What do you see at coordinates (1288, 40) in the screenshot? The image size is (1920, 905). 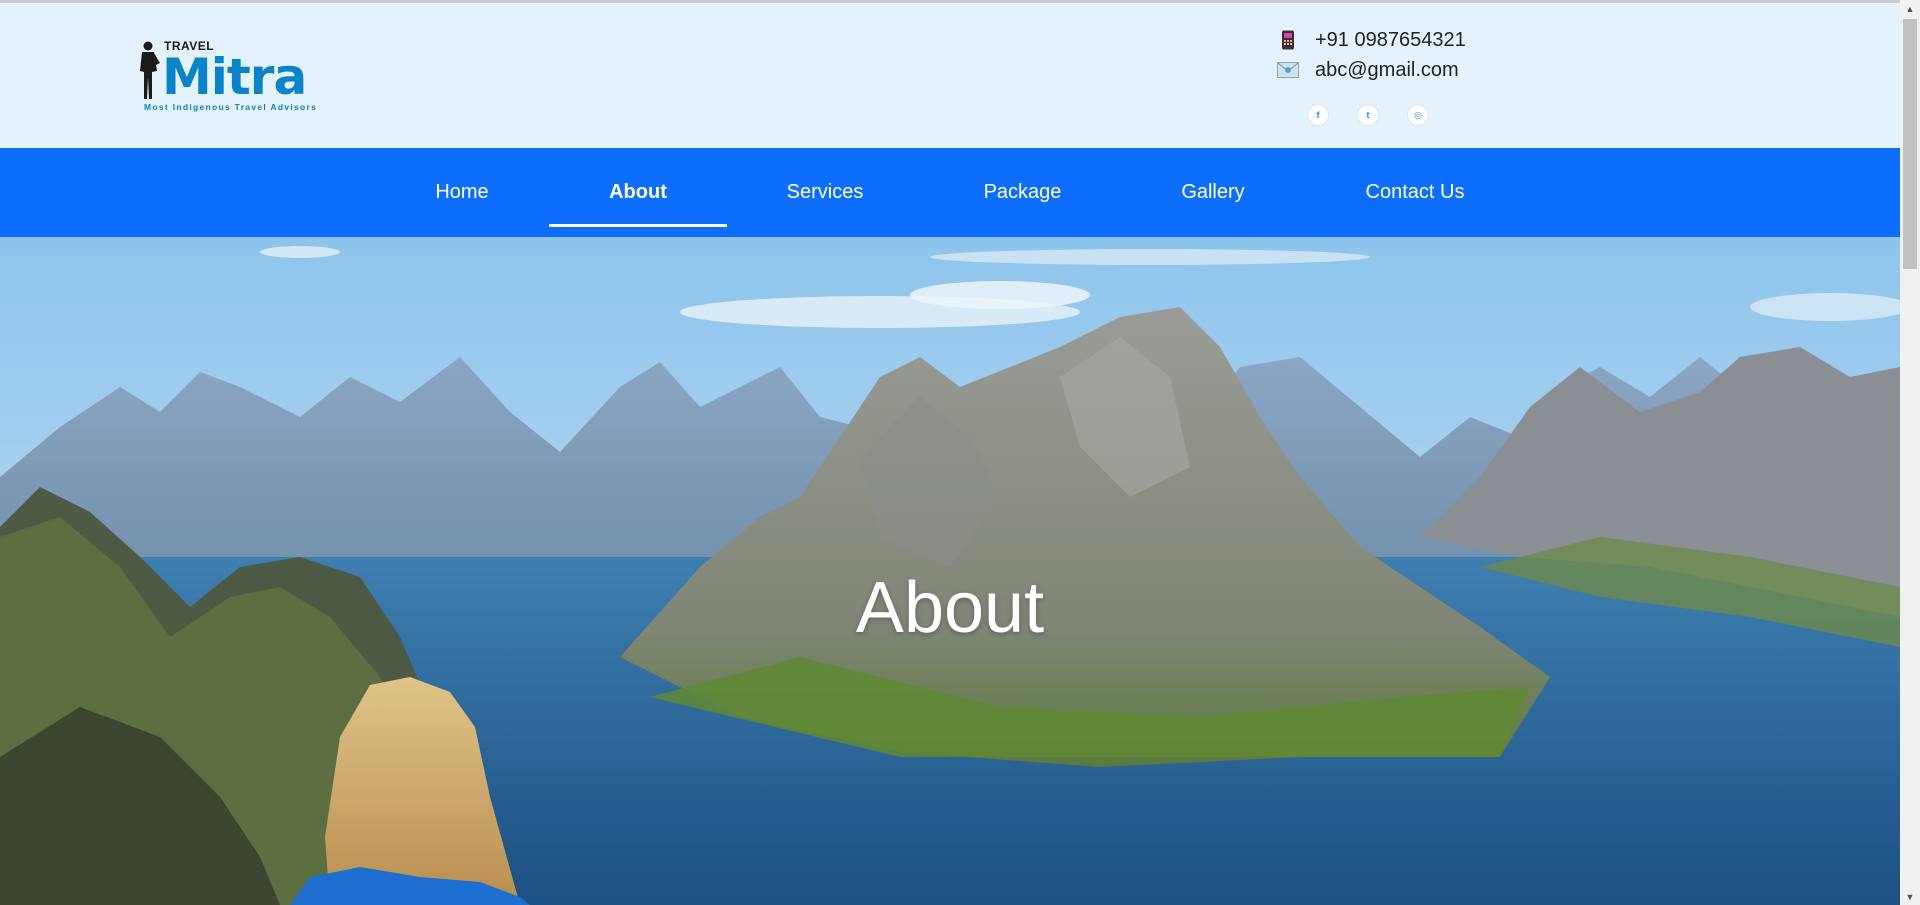 I see `mobile-phone-icon` at bounding box center [1288, 40].